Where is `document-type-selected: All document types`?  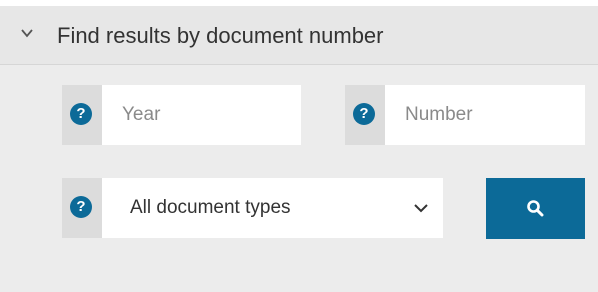 document-type-selected: All document types is located at coordinates (210, 207).